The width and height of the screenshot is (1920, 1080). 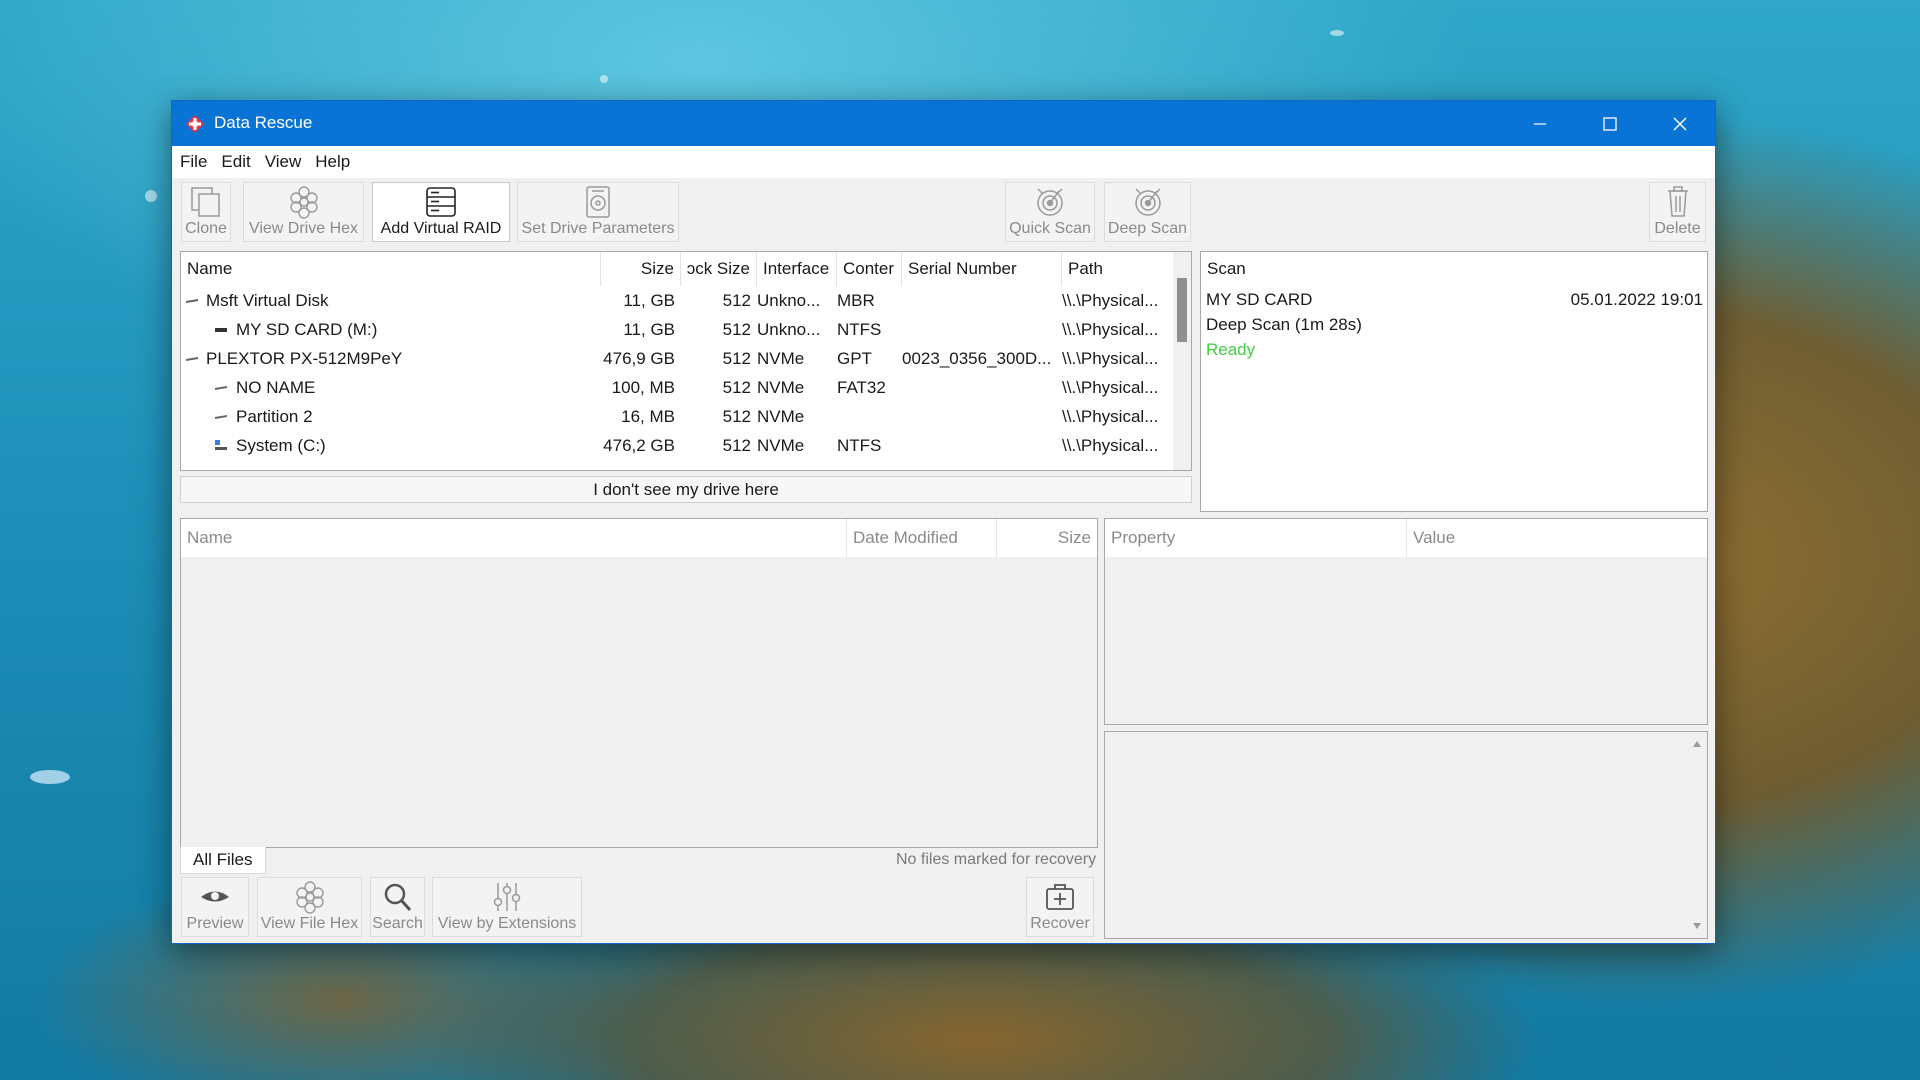 What do you see at coordinates (1697, 835) in the screenshot?
I see `preview-scrollbar` at bounding box center [1697, 835].